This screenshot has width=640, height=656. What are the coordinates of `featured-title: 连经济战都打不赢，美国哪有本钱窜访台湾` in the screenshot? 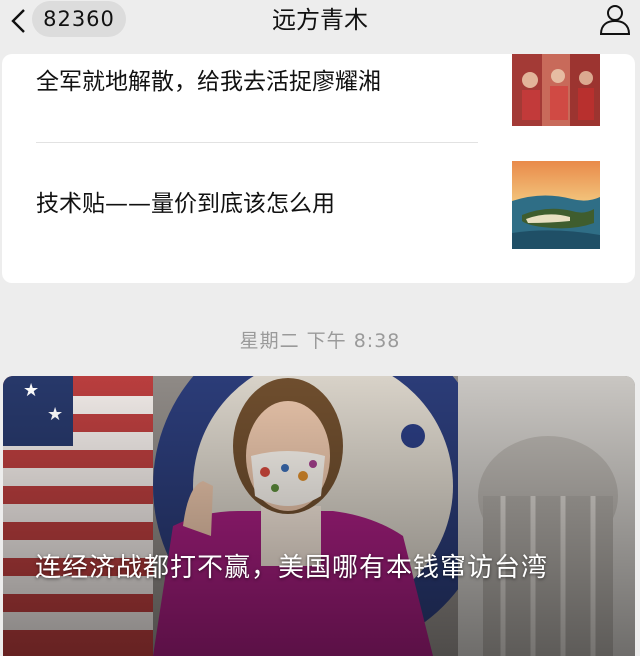 It's located at (292, 568).